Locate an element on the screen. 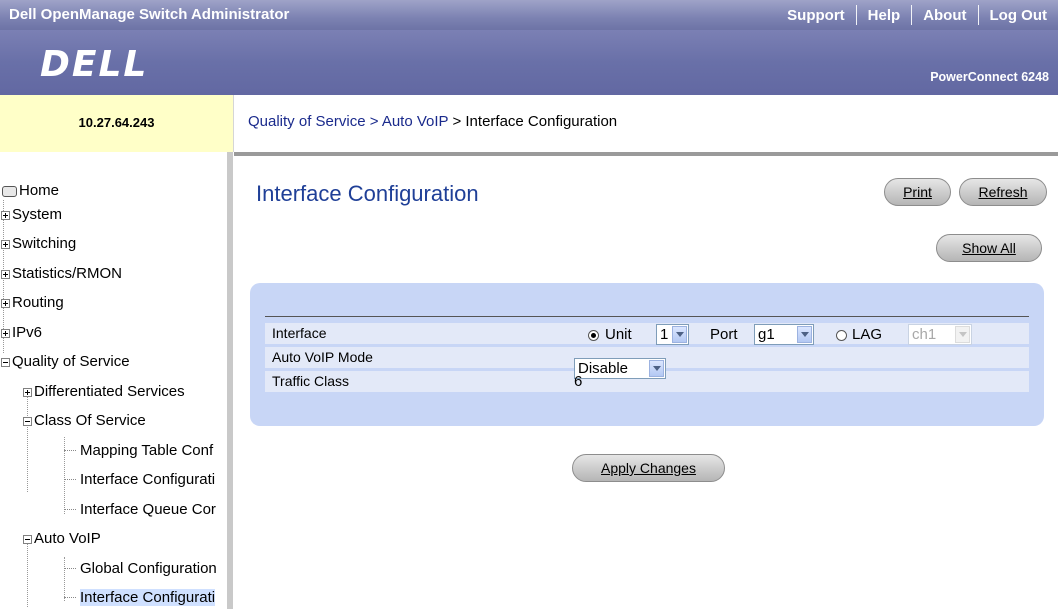  unit-label: Unit is located at coordinates (618, 334).